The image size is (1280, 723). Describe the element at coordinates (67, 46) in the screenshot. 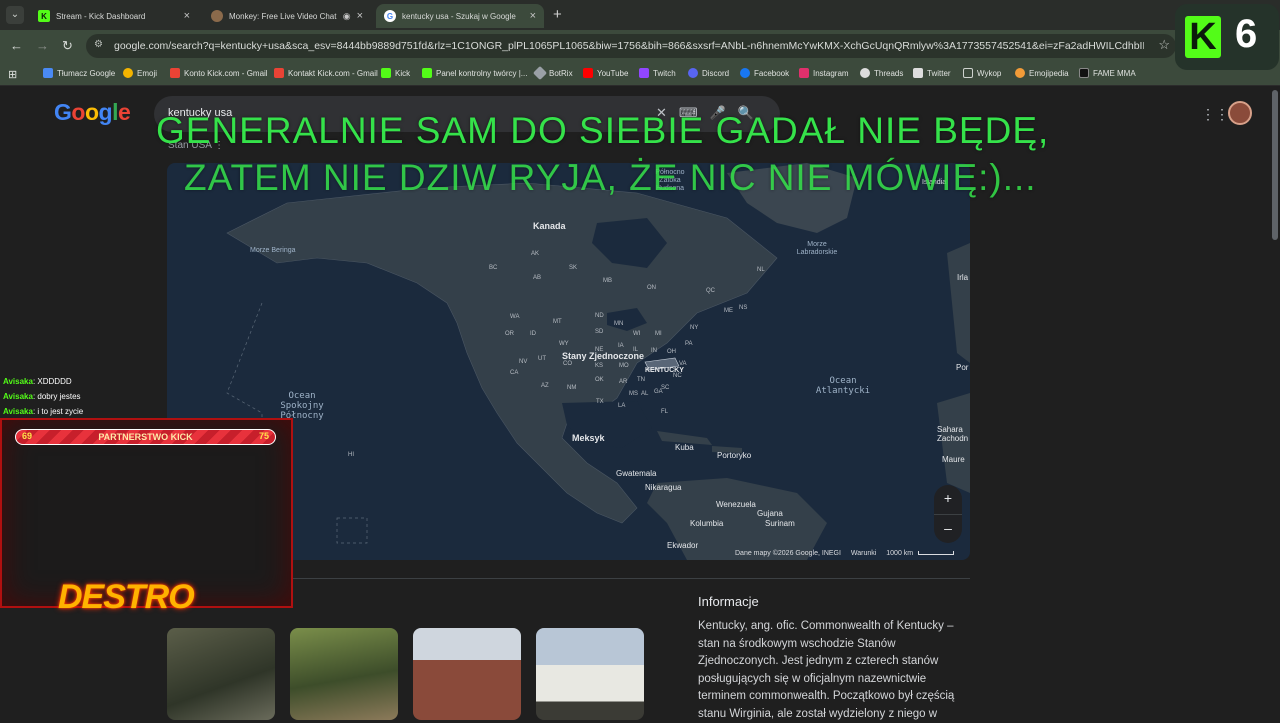

I see `reload-icon: ↻` at that location.